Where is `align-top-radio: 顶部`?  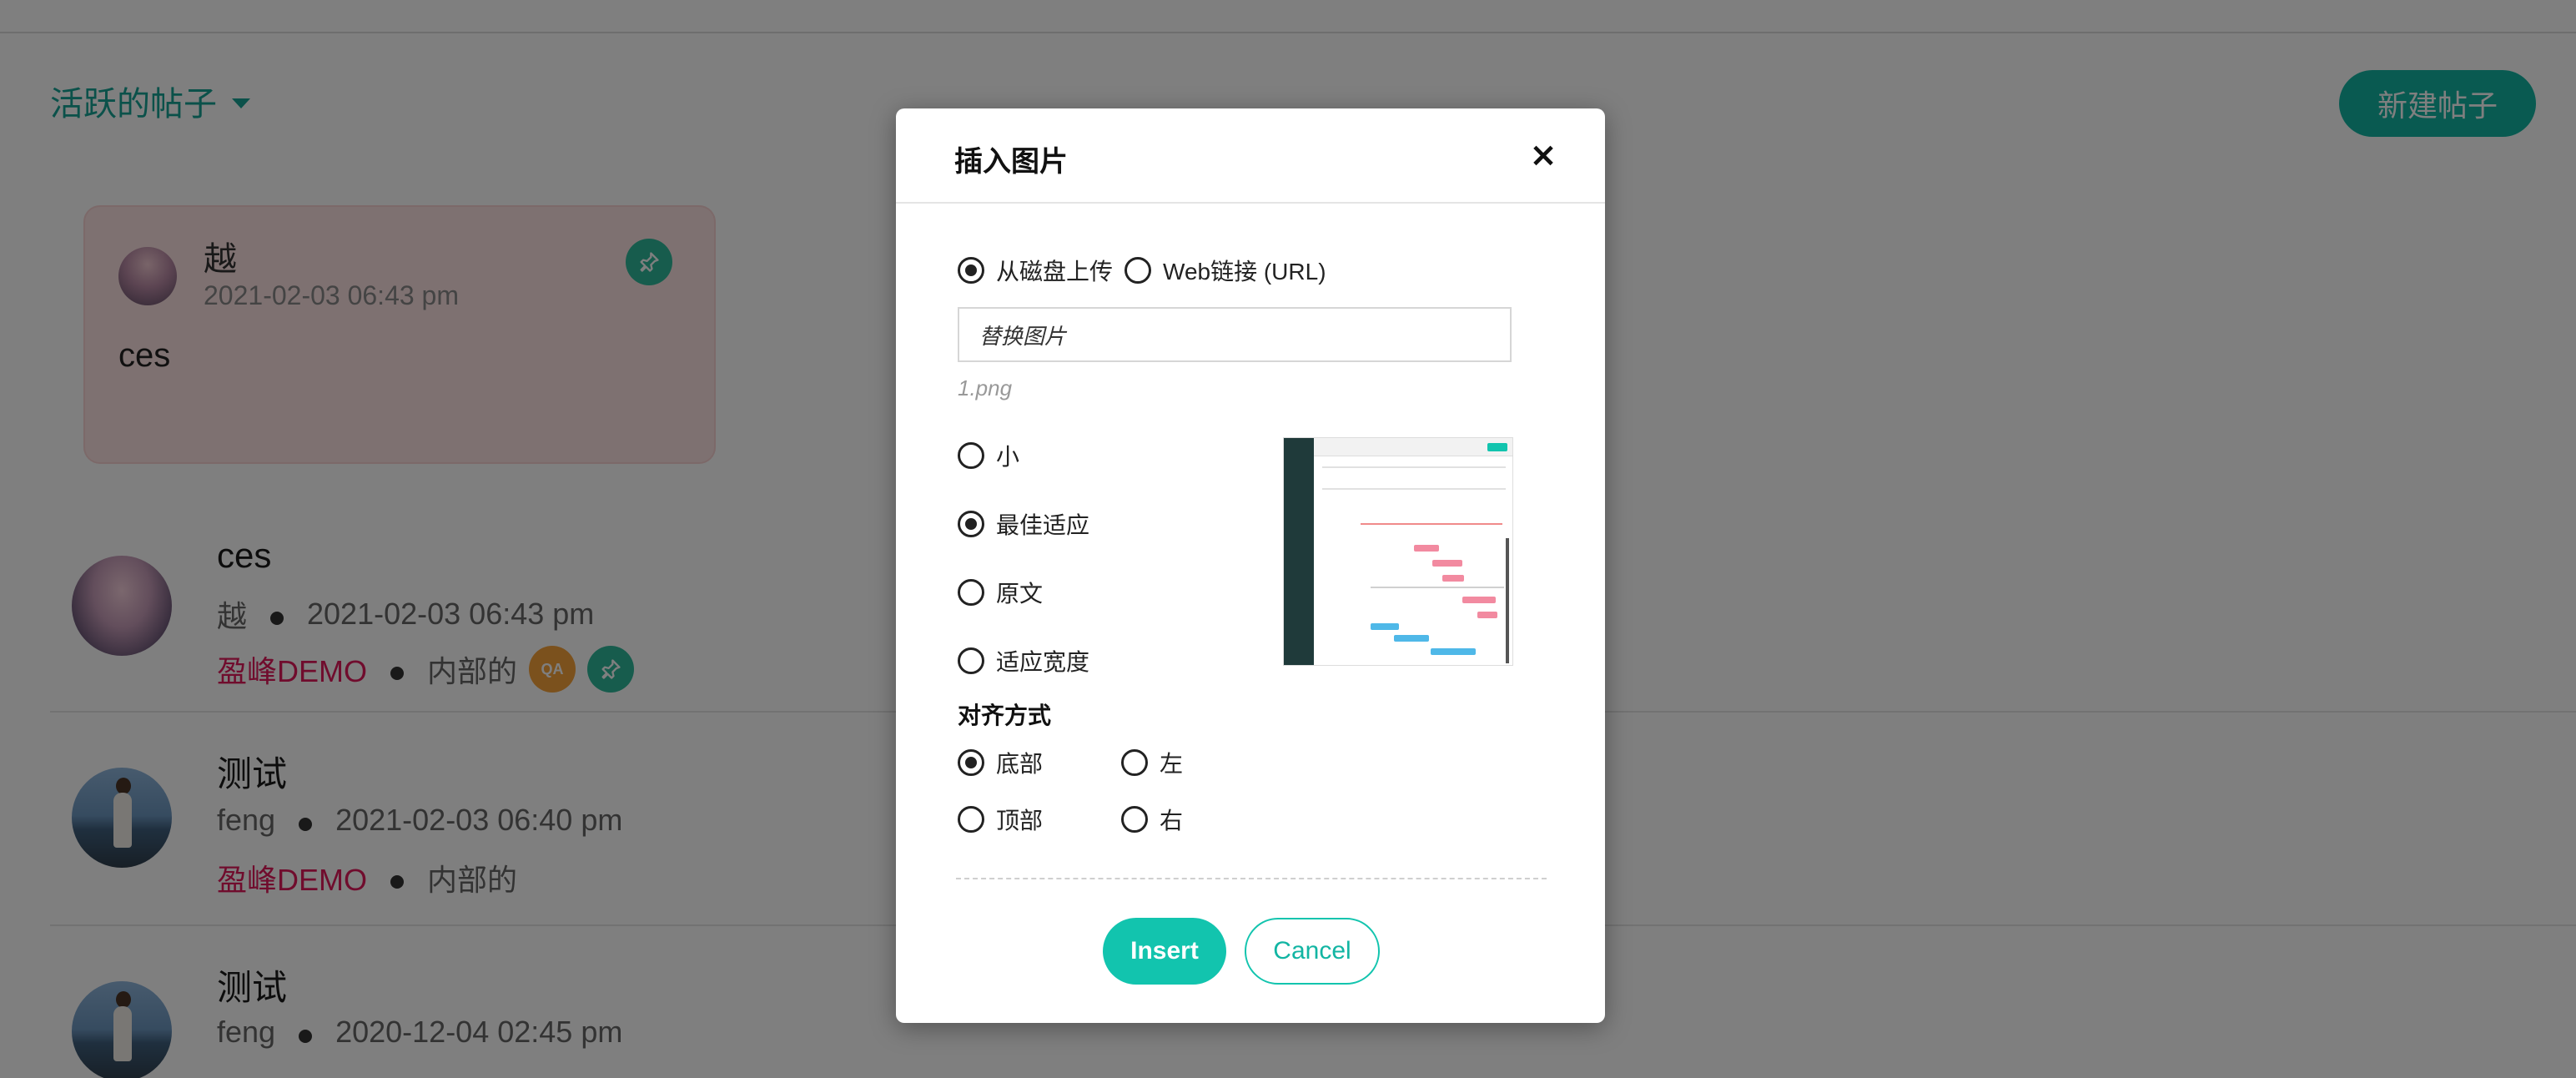 align-top-radio: 顶部 is located at coordinates (1039, 819).